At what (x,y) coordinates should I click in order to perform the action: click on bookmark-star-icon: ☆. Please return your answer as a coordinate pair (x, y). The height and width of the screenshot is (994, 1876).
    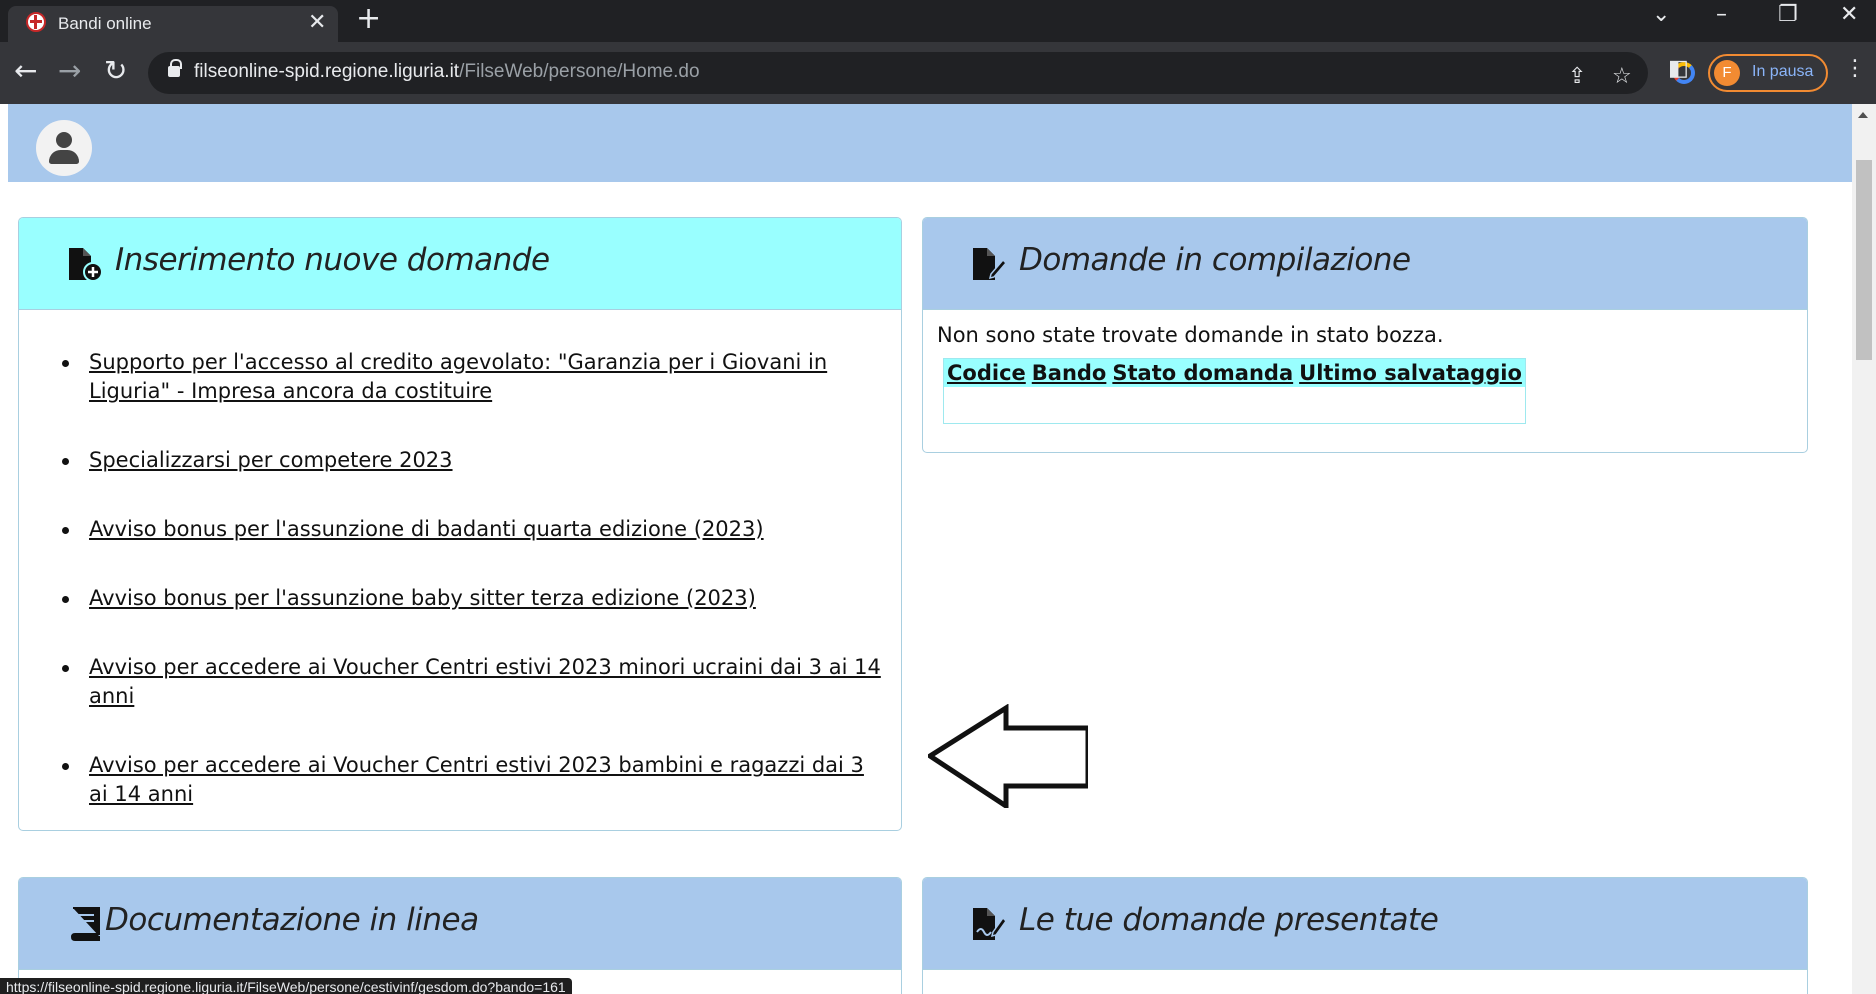
    Looking at the image, I should click on (1622, 76).